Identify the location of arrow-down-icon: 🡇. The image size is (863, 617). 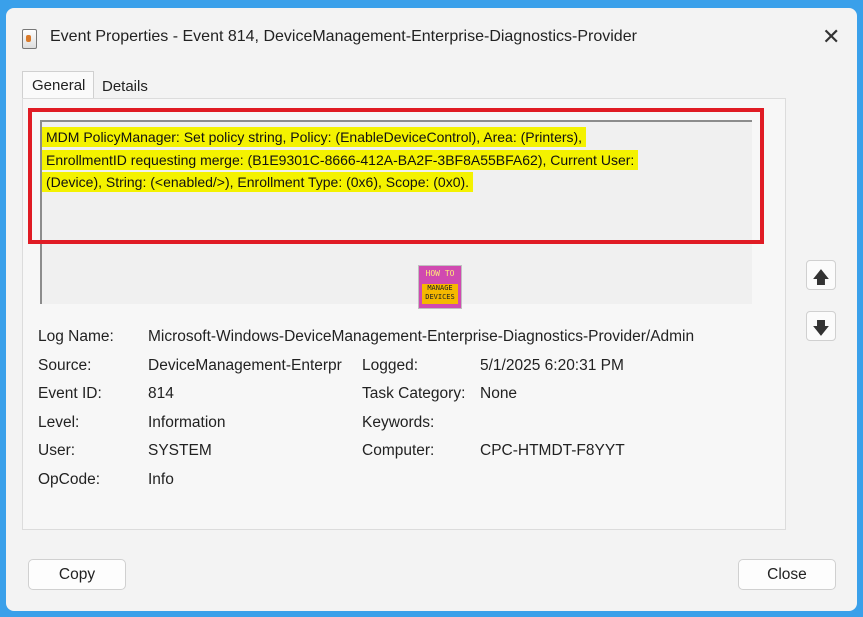
(821, 328).